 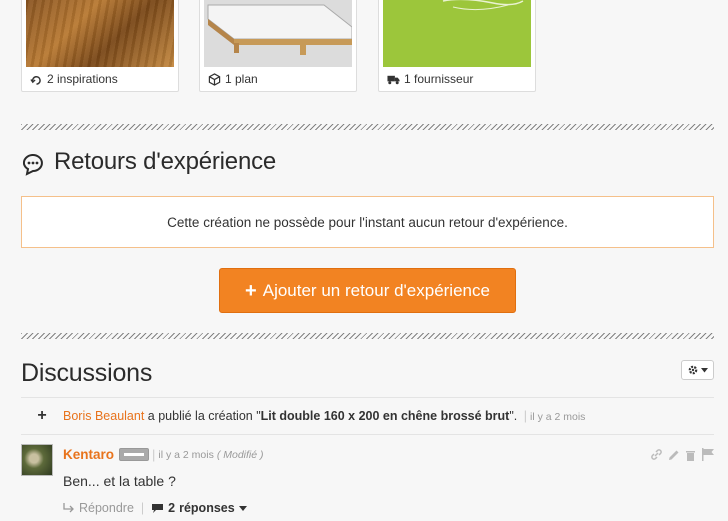 I want to click on plan-thumbnail, so click(x=278, y=33).